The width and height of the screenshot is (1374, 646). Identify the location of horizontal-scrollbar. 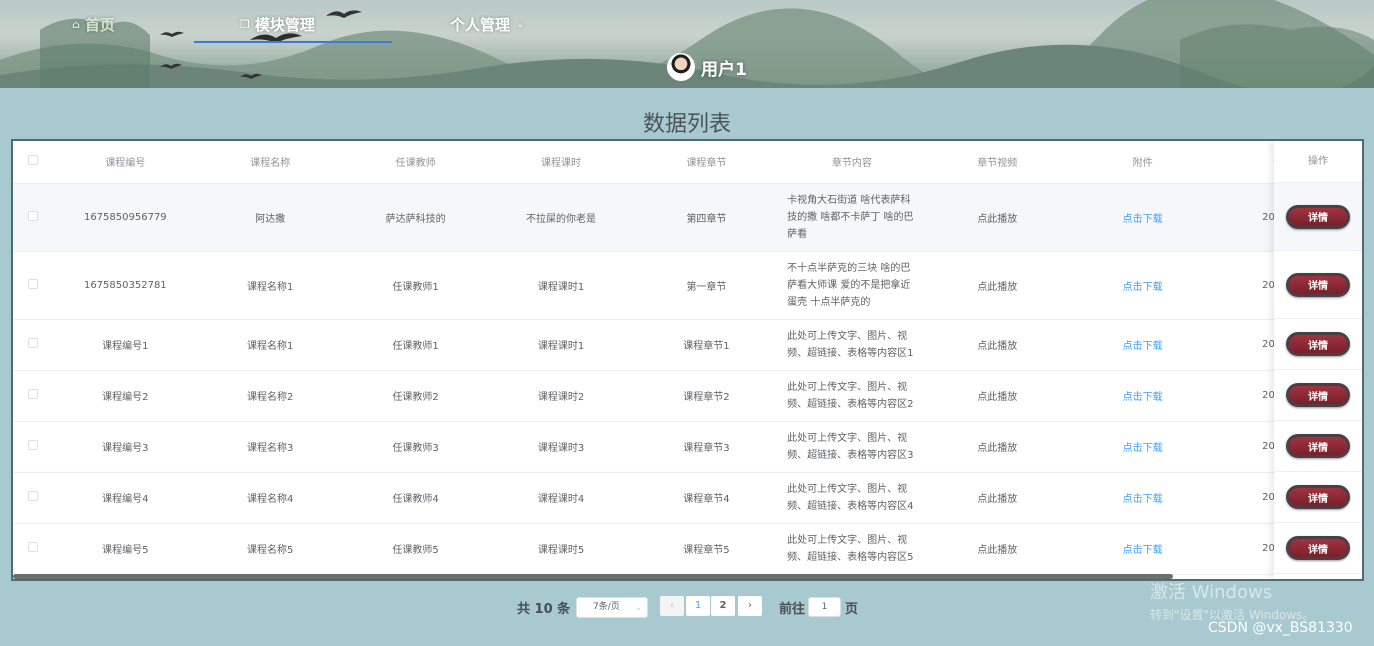
(593, 576).